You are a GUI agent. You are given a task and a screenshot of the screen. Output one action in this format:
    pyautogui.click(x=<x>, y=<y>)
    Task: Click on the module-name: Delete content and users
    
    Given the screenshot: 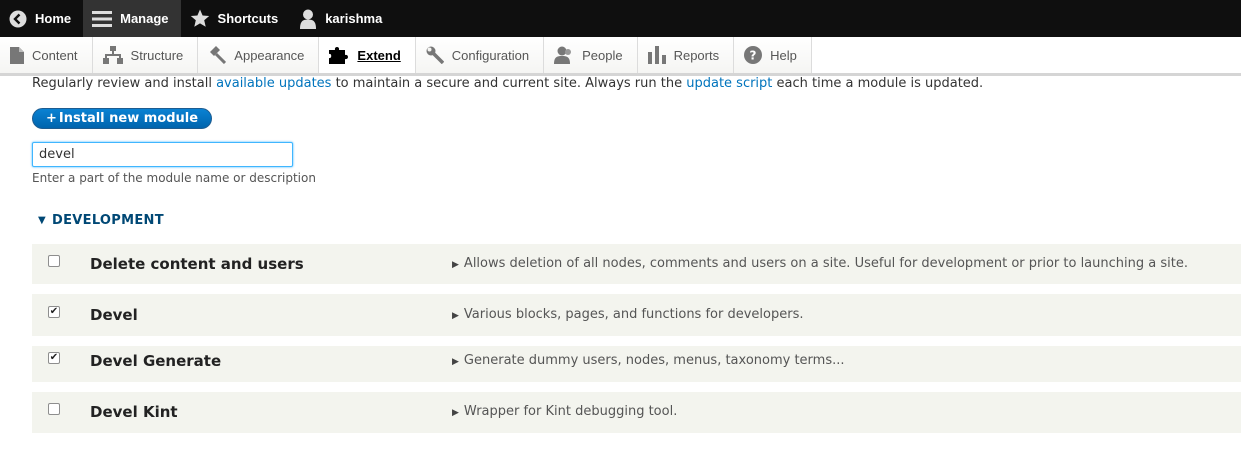 What is the action you would take?
    pyautogui.click(x=197, y=264)
    